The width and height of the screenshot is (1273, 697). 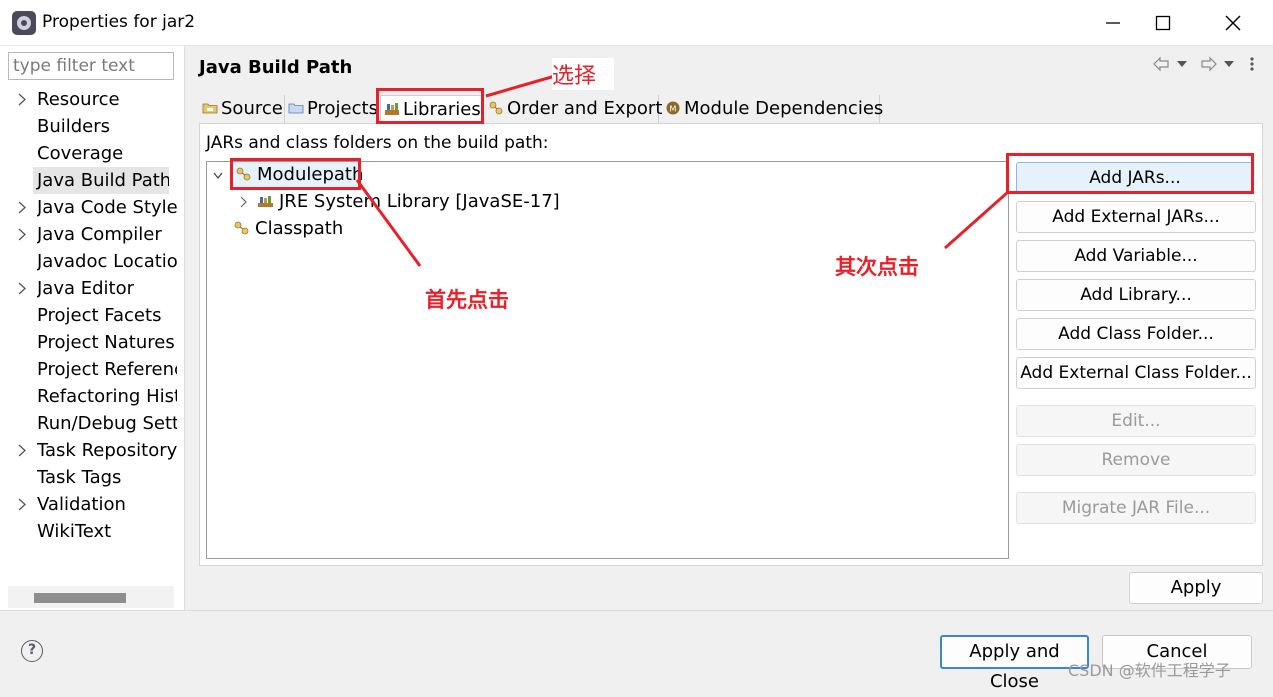 I want to click on scrollbar-thumb, so click(x=80, y=598).